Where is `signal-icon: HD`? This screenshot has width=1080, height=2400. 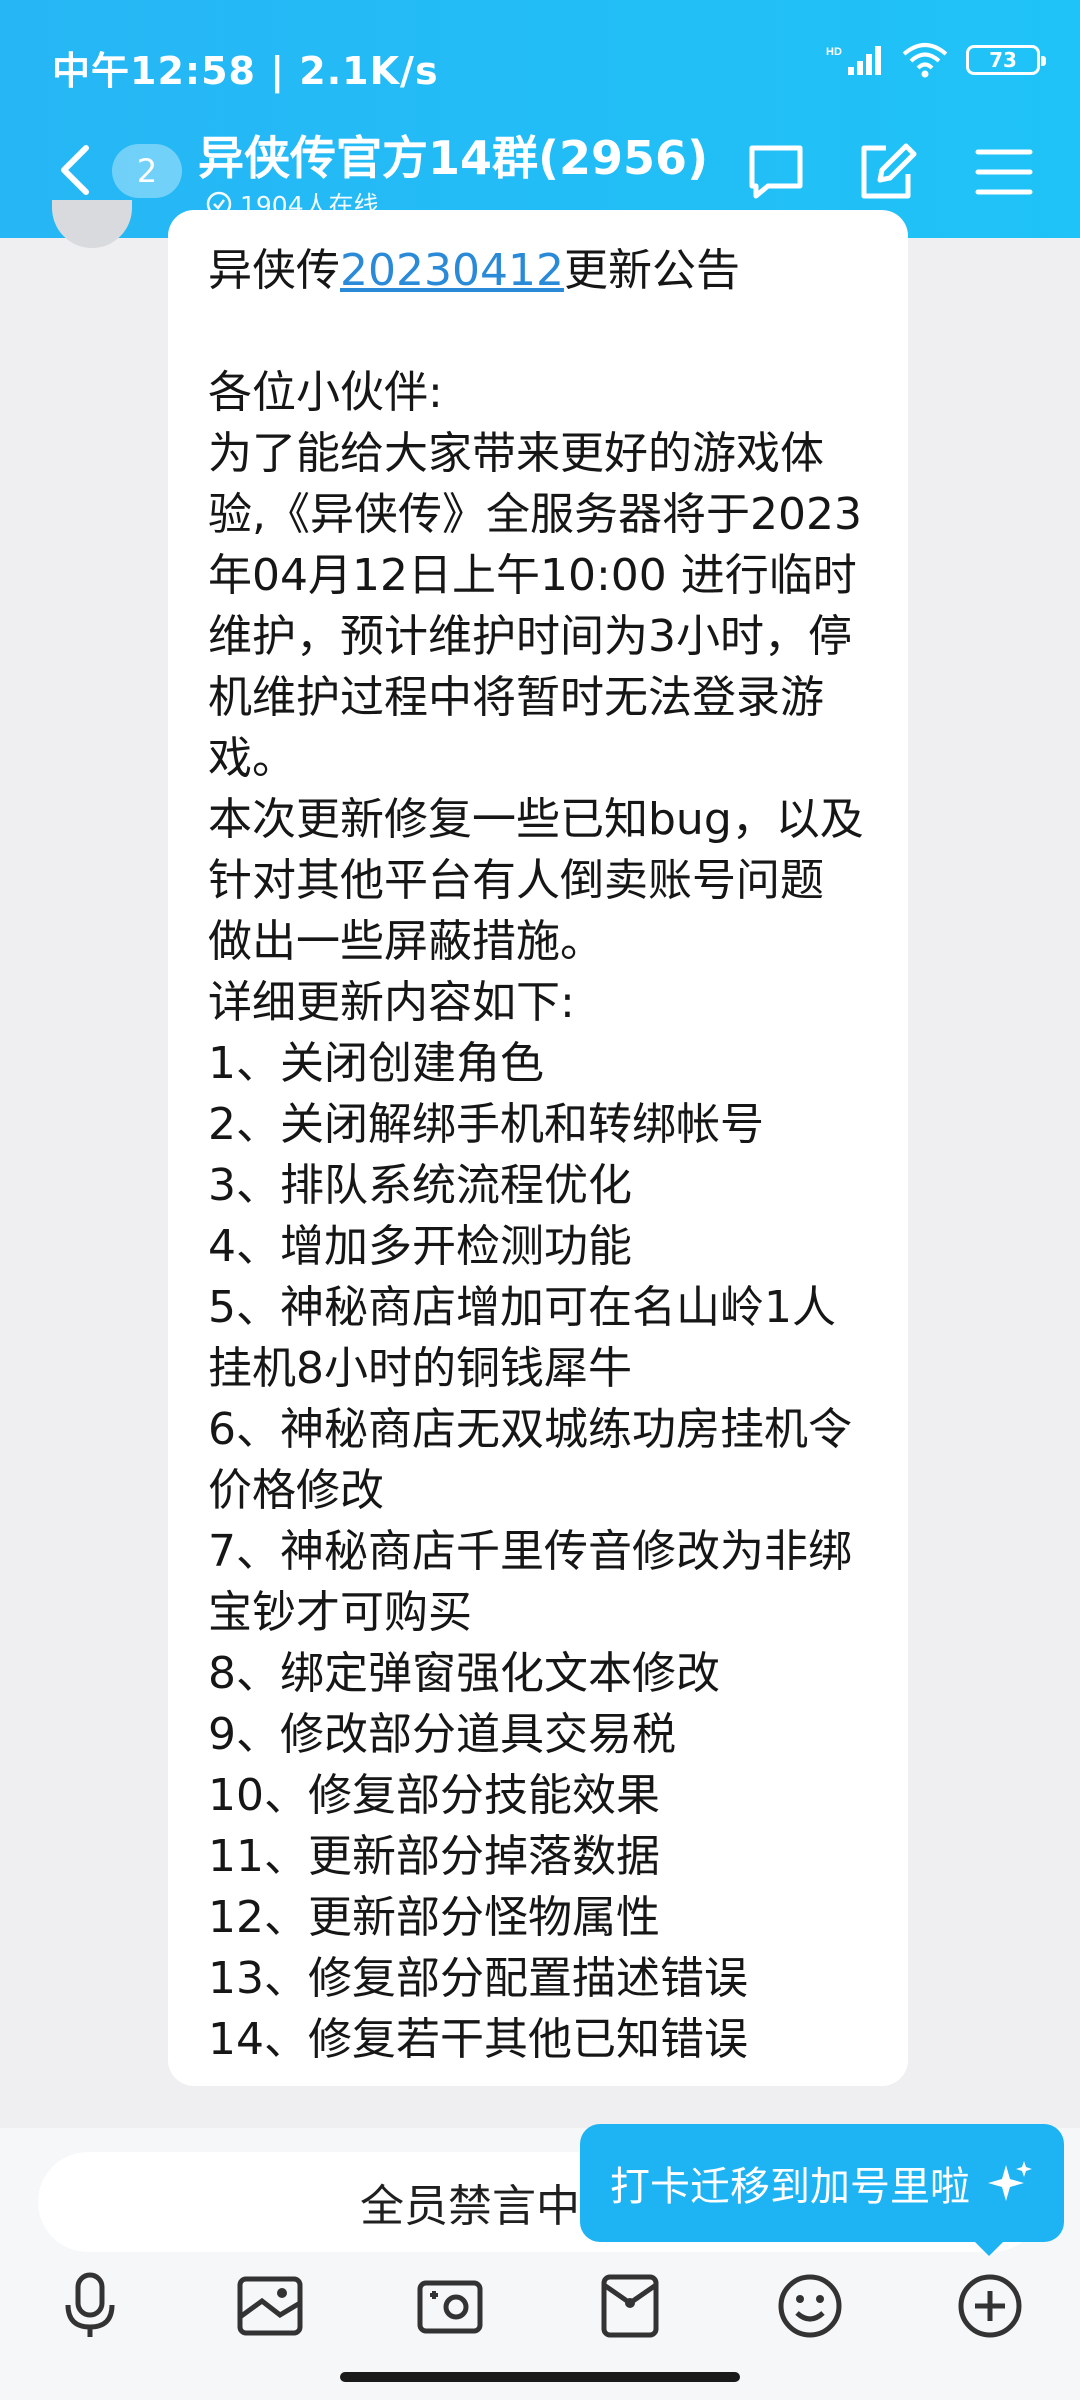
signal-icon: HD is located at coordinates (853, 60).